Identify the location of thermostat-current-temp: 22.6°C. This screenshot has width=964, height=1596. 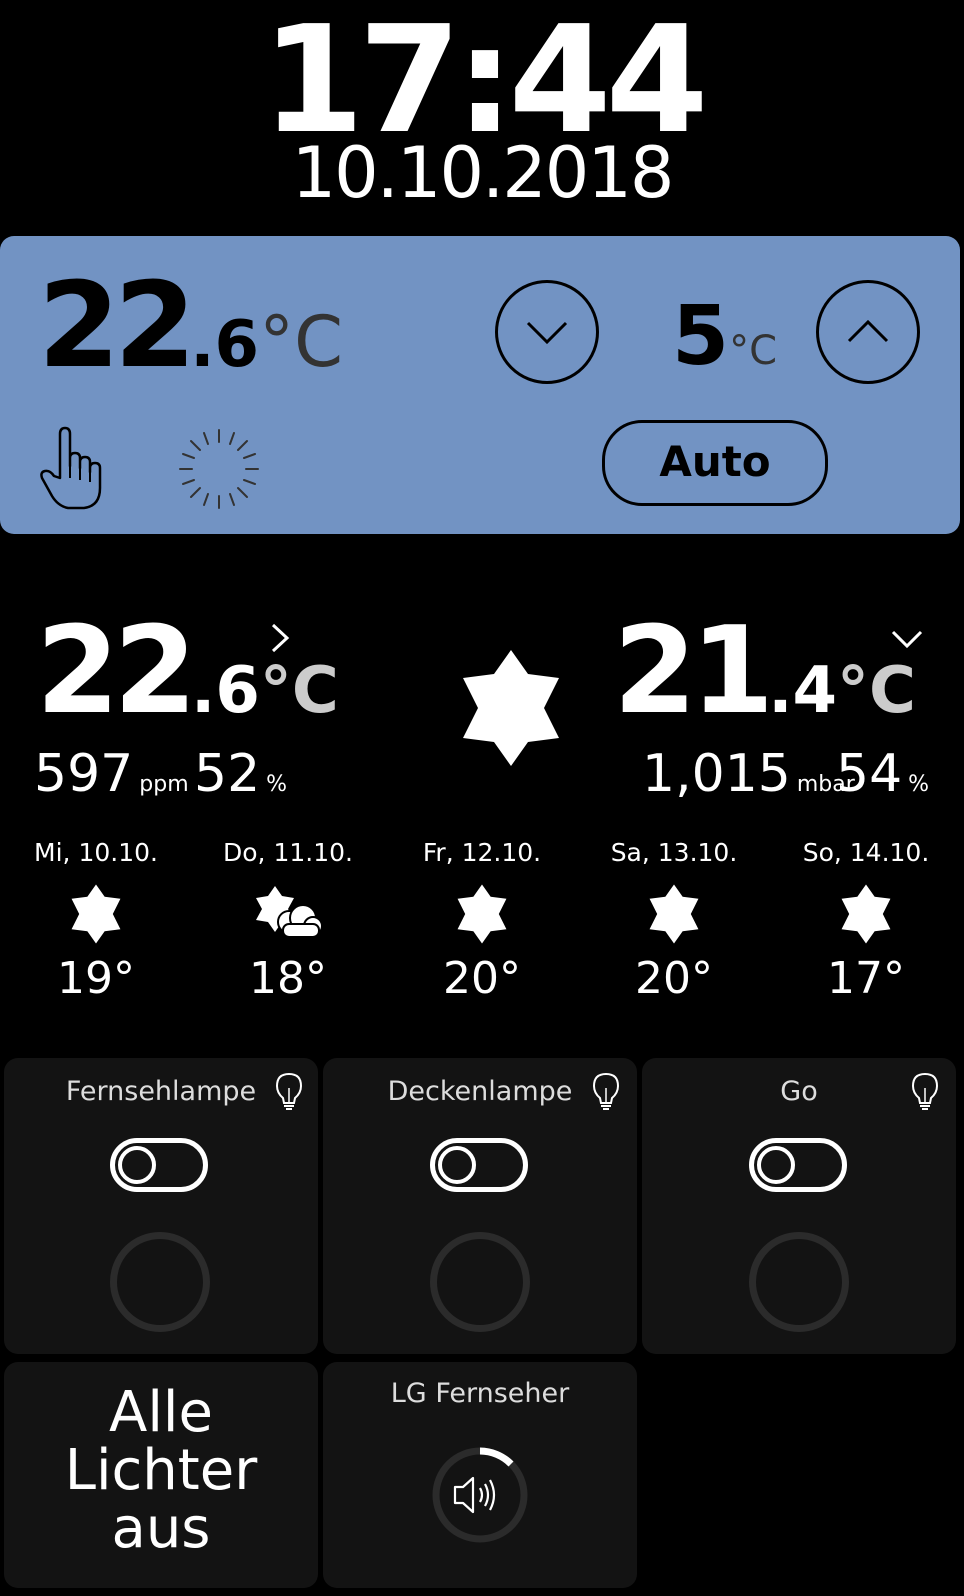
(190, 325).